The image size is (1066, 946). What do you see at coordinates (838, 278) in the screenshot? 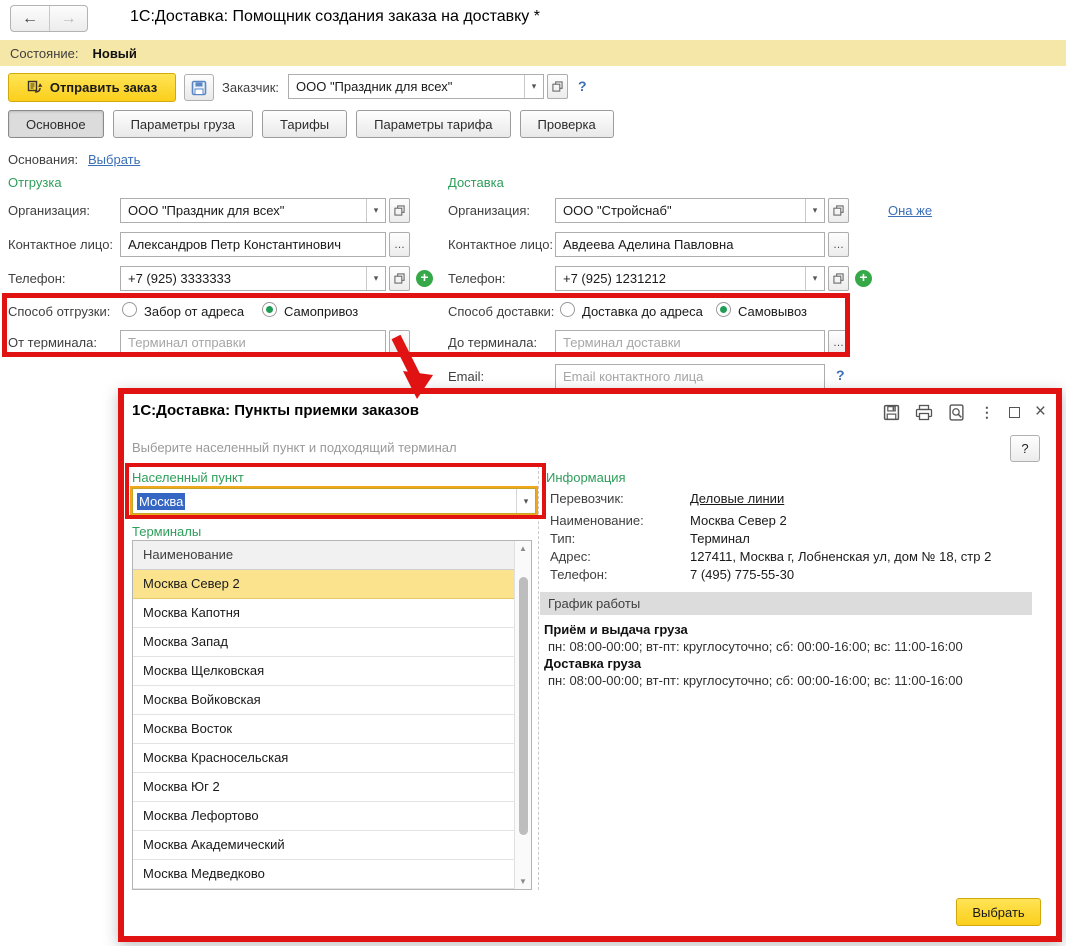
I see `delivery-phone-open-button` at bounding box center [838, 278].